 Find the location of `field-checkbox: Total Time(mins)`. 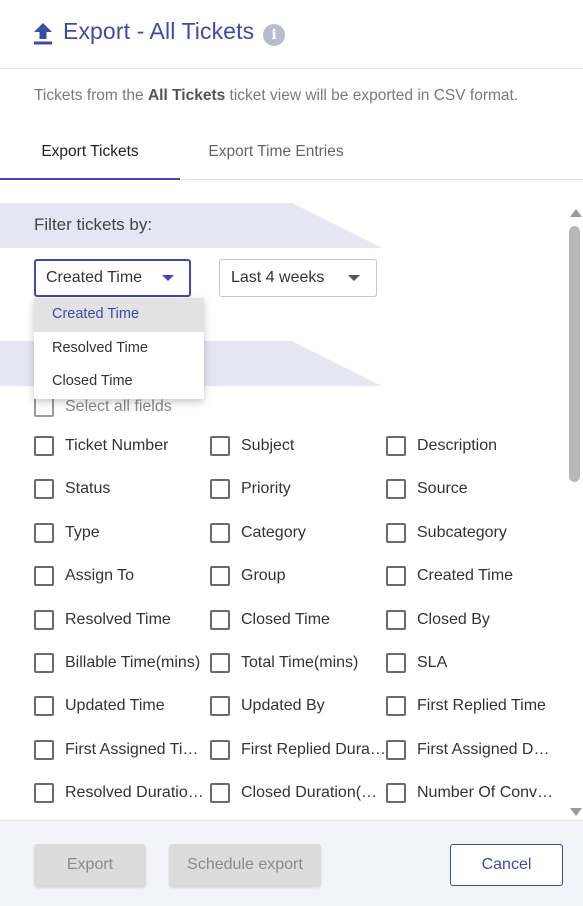

field-checkbox: Total Time(mins) is located at coordinates (298, 663).